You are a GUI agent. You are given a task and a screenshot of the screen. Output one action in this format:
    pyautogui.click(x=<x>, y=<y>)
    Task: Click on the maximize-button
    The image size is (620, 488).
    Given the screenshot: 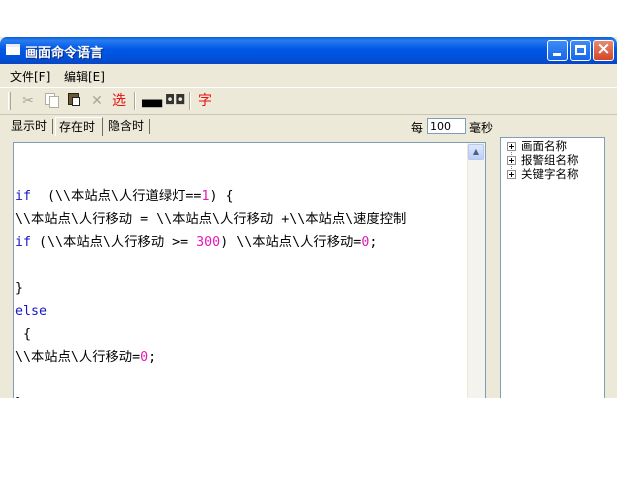 What is the action you would take?
    pyautogui.click(x=580, y=50)
    